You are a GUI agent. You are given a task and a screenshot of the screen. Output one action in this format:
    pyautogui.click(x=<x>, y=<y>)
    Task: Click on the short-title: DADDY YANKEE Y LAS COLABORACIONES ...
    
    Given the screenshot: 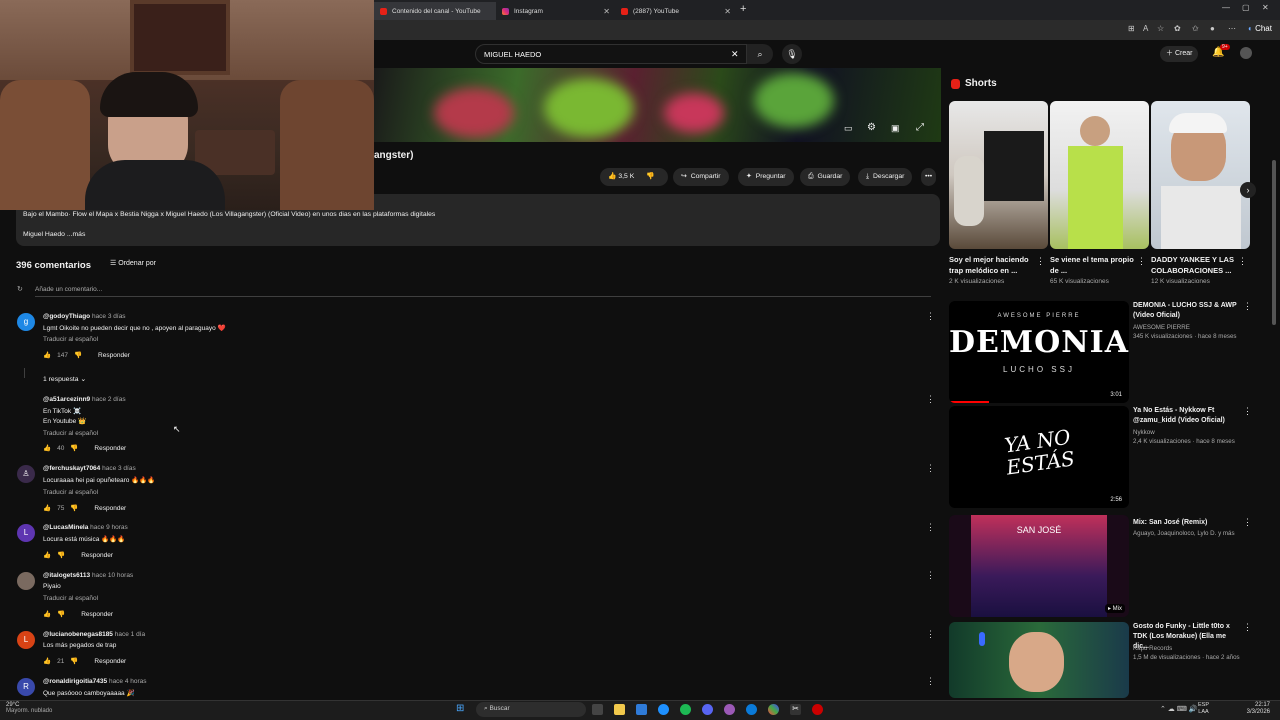 What is the action you would take?
    pyautogui.click(x=1195, y=265)
    